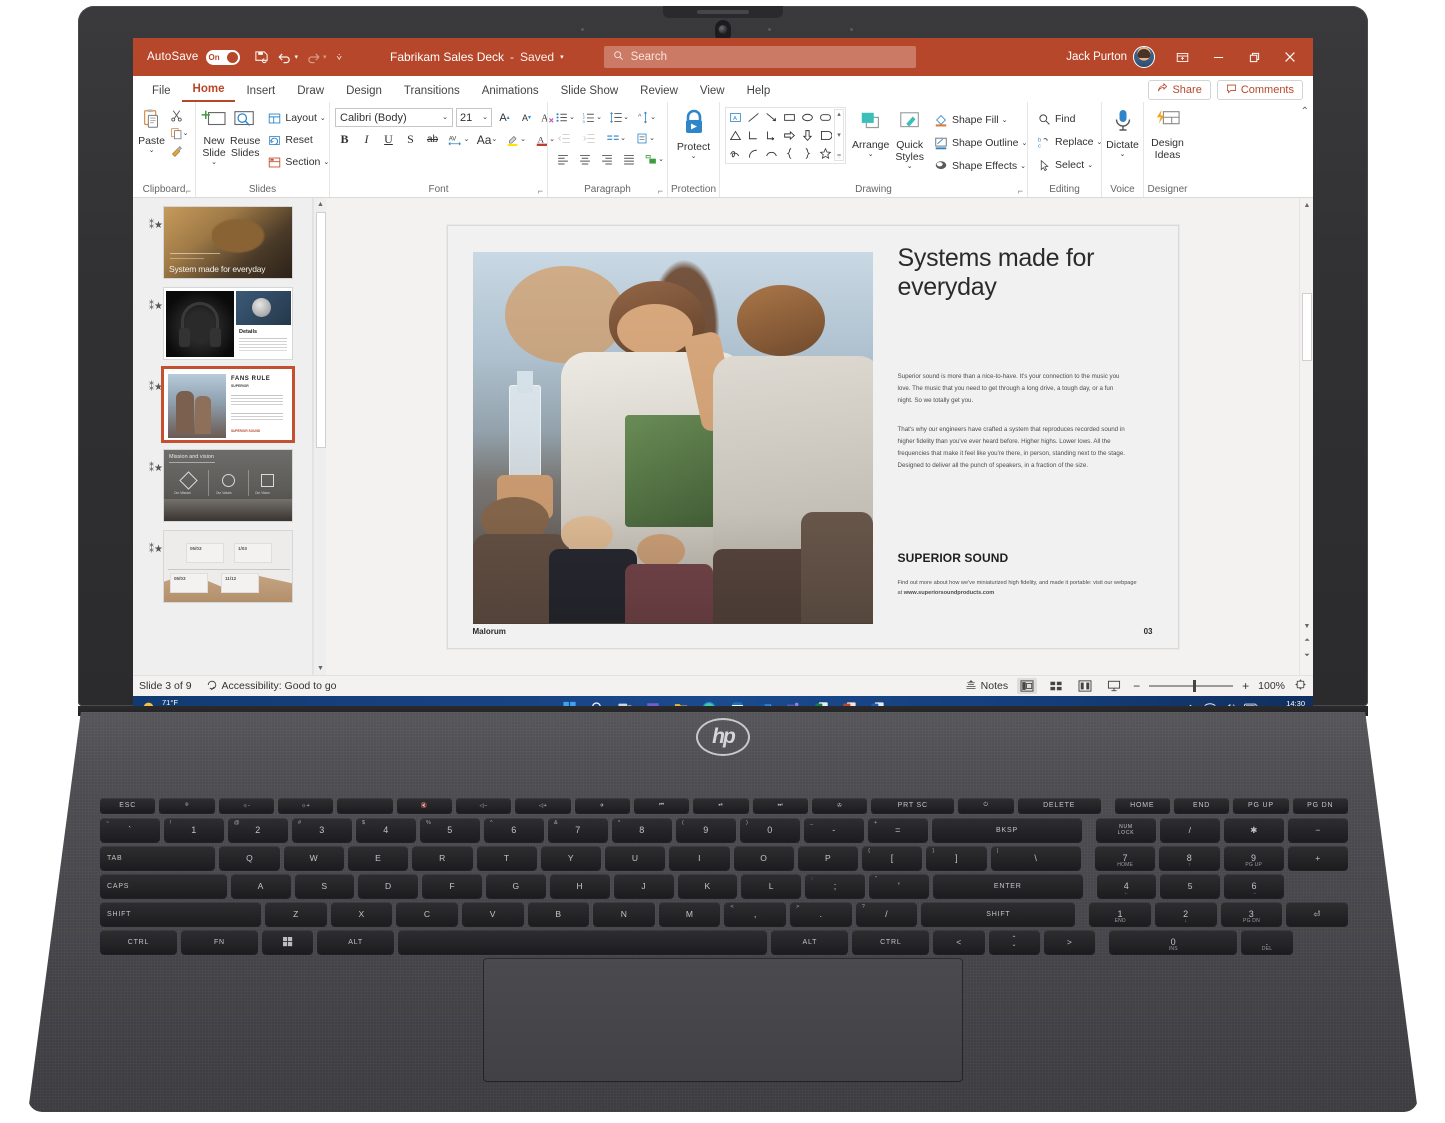 This screenshot has height=1123, width=1445. What do you see at coordinates (1261, 805) in the screenshot?
I see `key-page-up: PG UP` at bounding box center [1261, 805].